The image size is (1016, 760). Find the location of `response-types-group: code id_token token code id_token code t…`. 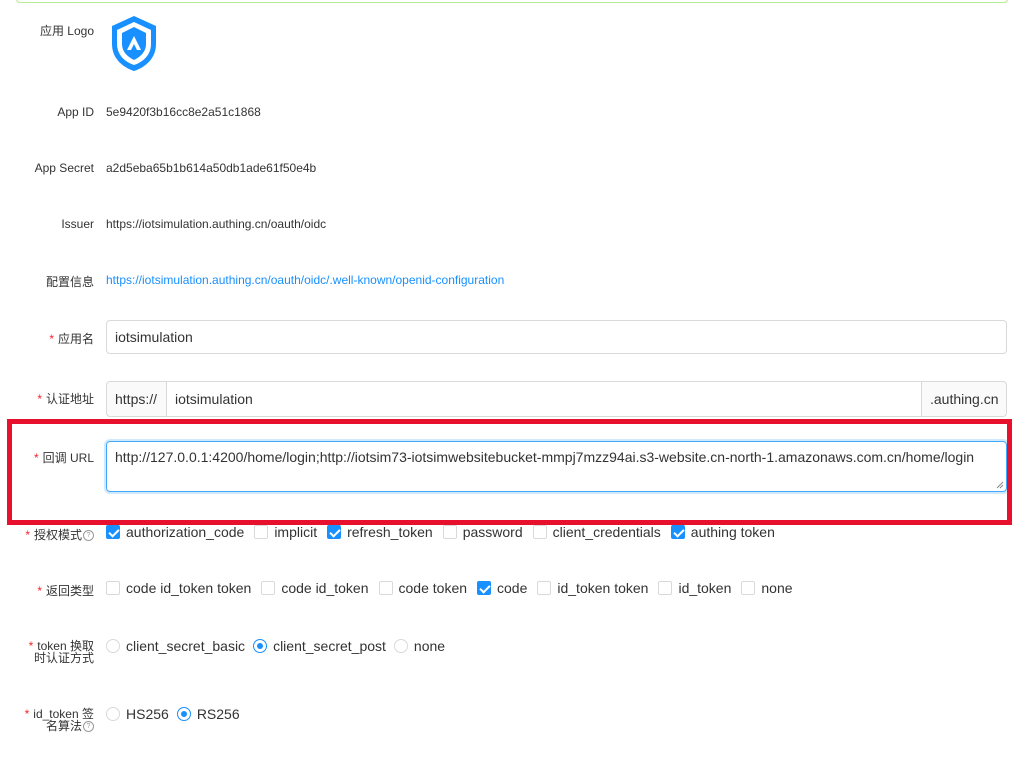

response-types-group: code id_token token code id_token code t… is located at coordinates (454, 588).